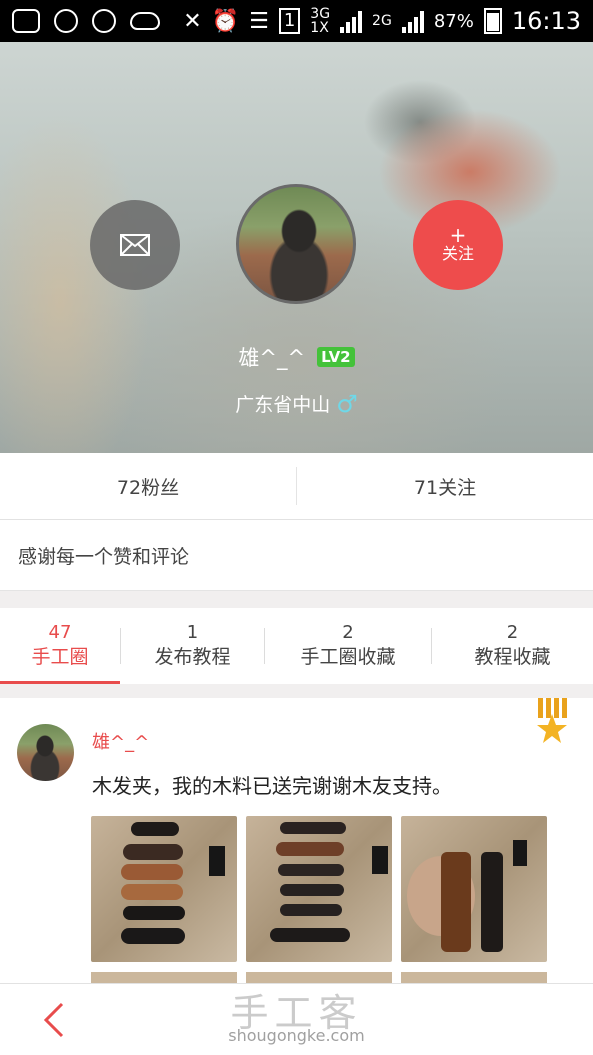 The height and width of the screenshot is (1055, 593). I want to click on tab-label: 教程收藏, so click(512, 657).